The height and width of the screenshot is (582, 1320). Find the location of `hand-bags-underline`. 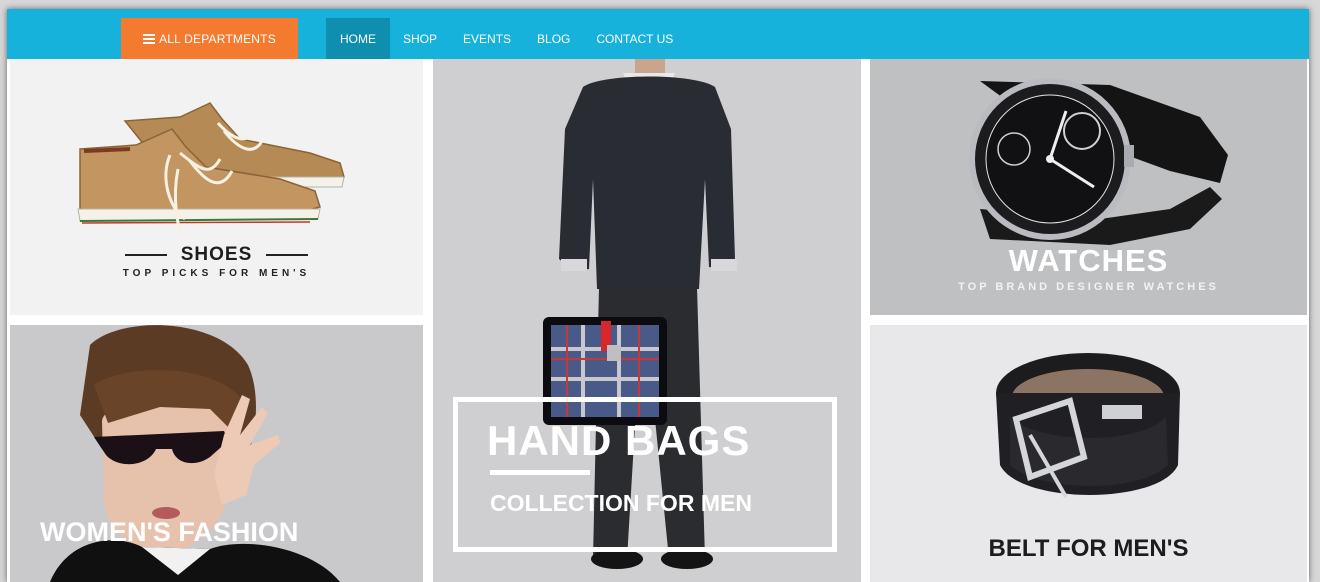

hand-bags-underline is located at coordinates (540, 472).